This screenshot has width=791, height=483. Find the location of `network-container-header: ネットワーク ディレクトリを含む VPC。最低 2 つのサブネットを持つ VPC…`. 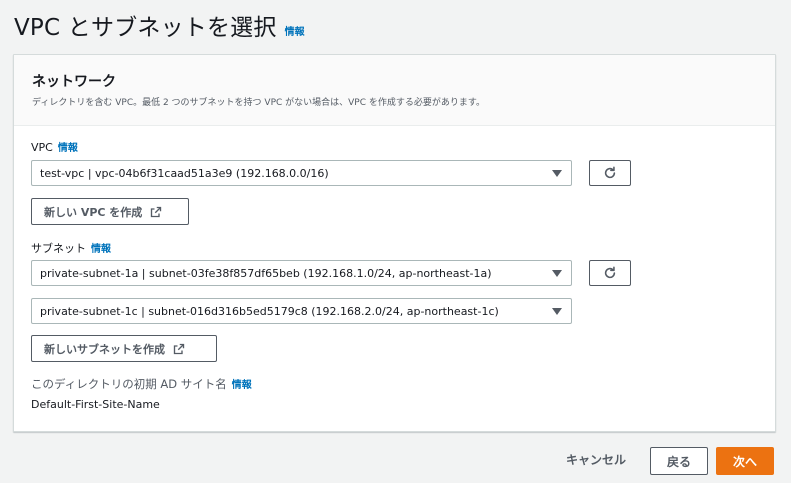

network-container-header: ネットワーク ディレクトリを含む VPC。最低 2 つのサブネットを持つ VPC… is located at coordinates (394, 90).